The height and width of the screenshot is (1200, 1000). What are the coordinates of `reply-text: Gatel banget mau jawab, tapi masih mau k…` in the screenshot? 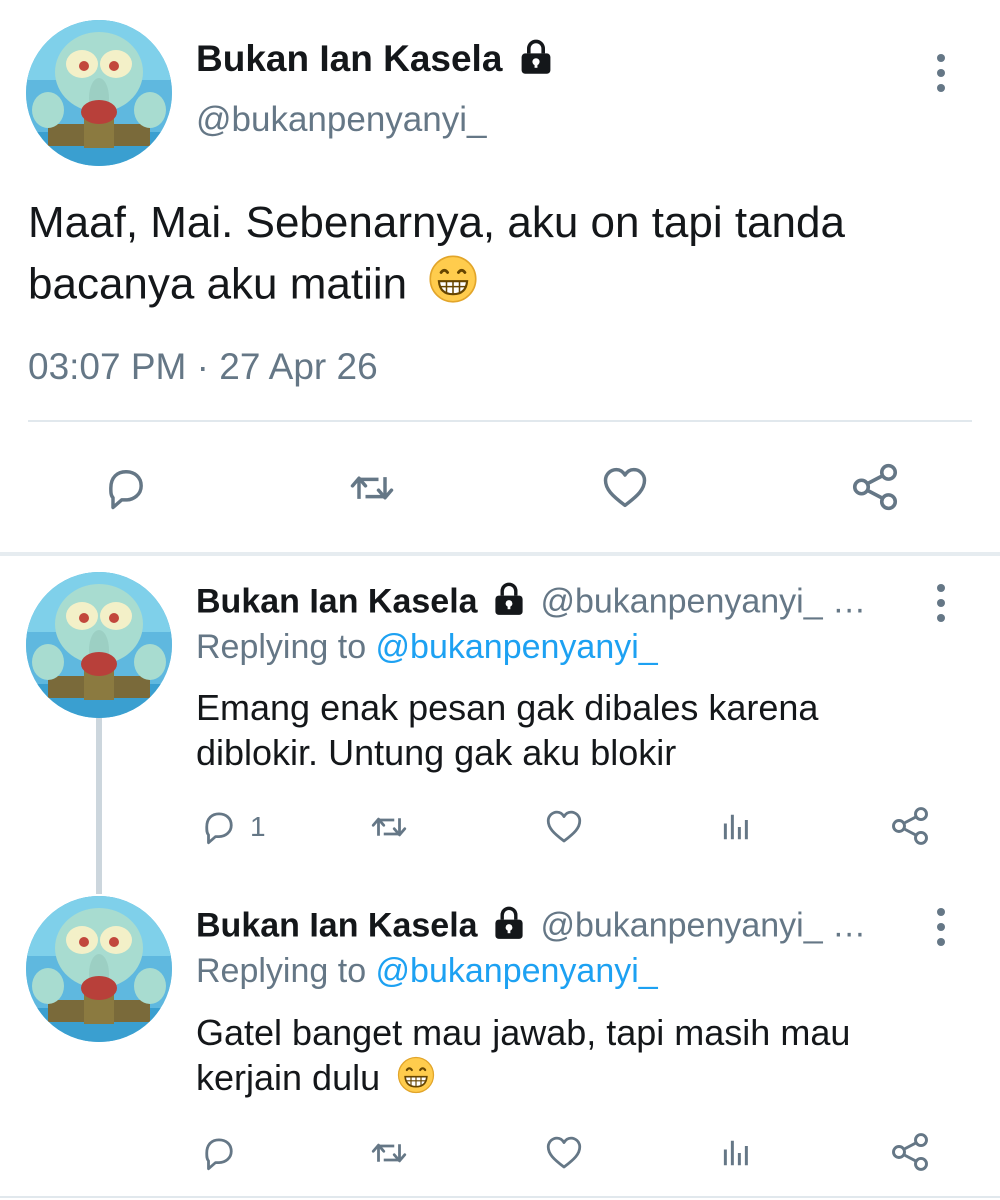 It's located at (566, 1057).